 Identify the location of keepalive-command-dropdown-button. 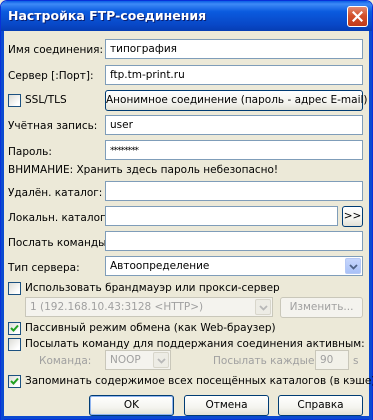
(161, 360).